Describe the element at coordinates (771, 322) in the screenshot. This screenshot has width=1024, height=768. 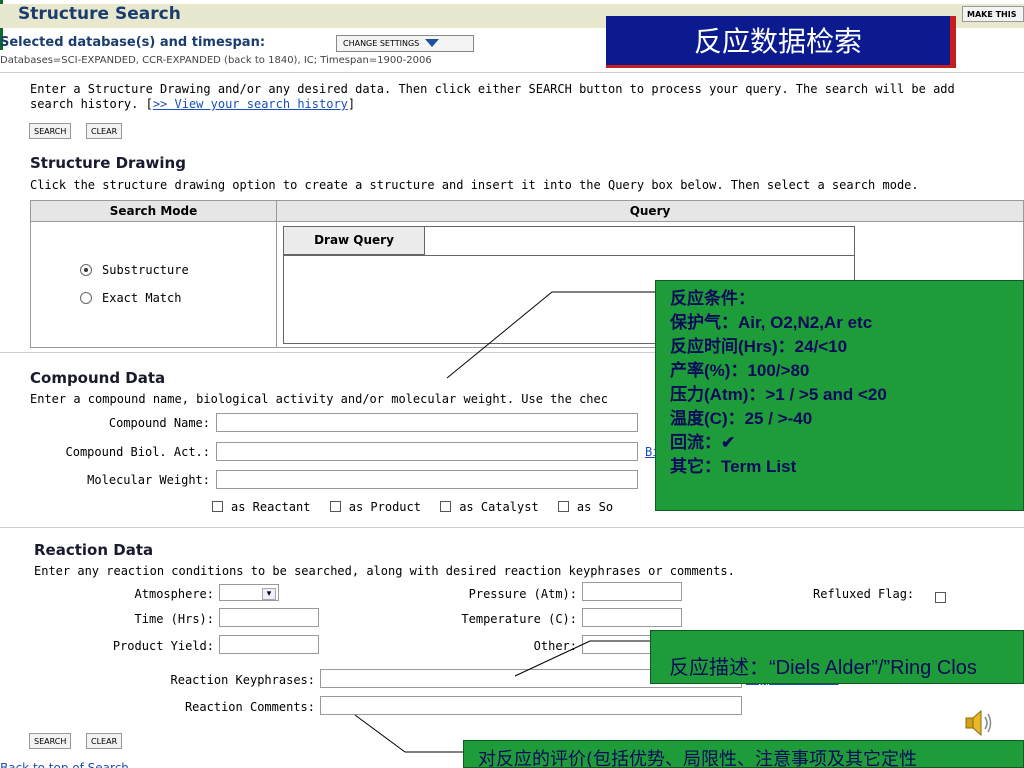
I see `callout-line: 保护气：Air, O2,N2,Ar etc` at that location.